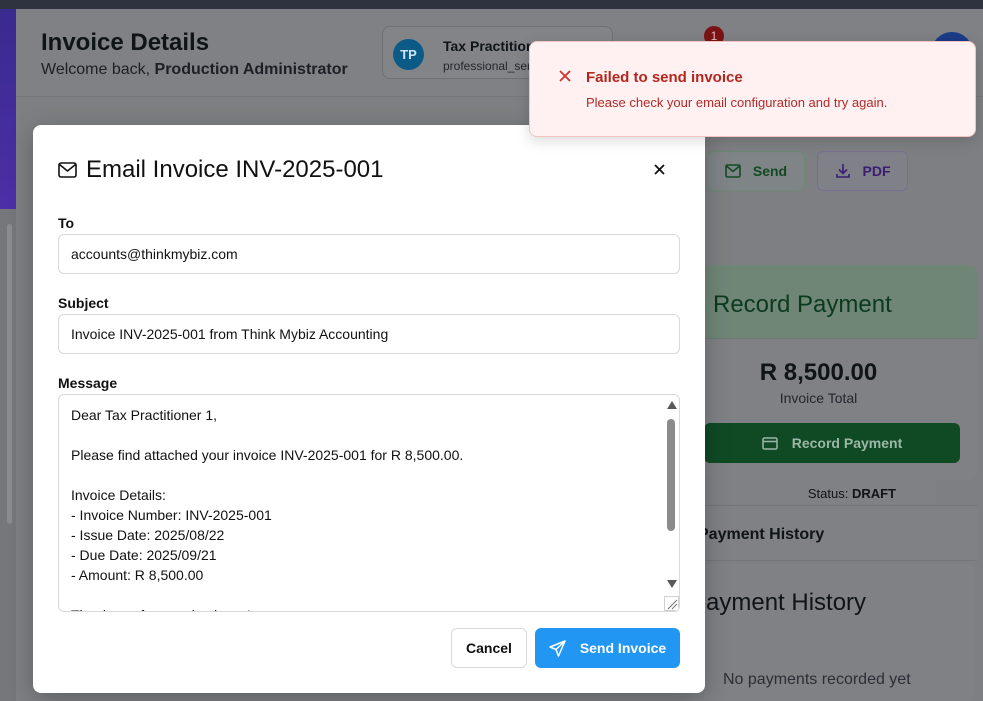  Describe the element at coordinates (837, 533) in the screenshot. I see `tab-payment-history: Payment History` at that location.